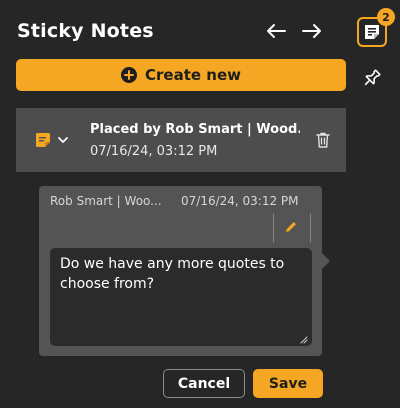  I want to click on notes-count-badge: 2, so click(386, 17).